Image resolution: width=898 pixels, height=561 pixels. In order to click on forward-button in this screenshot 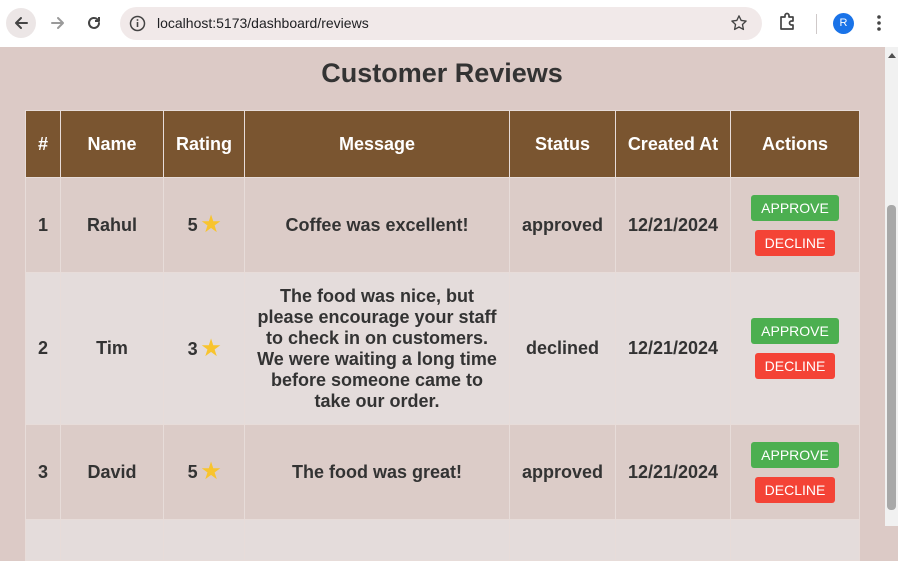, I will do `click(58, 23)`.